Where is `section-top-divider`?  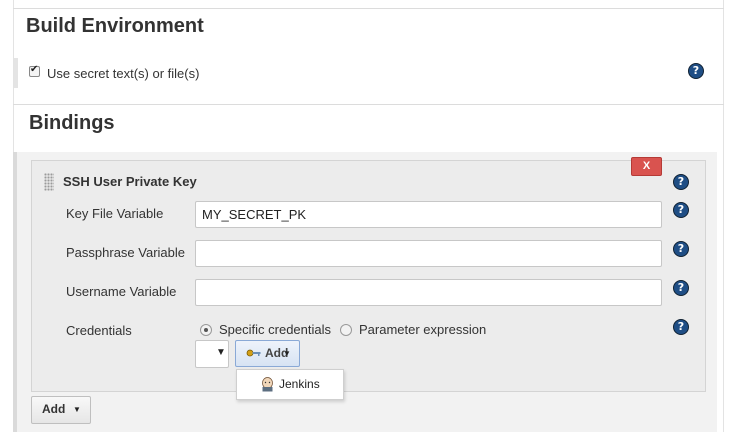 section-top-divider is located at coordinates (368, 8).